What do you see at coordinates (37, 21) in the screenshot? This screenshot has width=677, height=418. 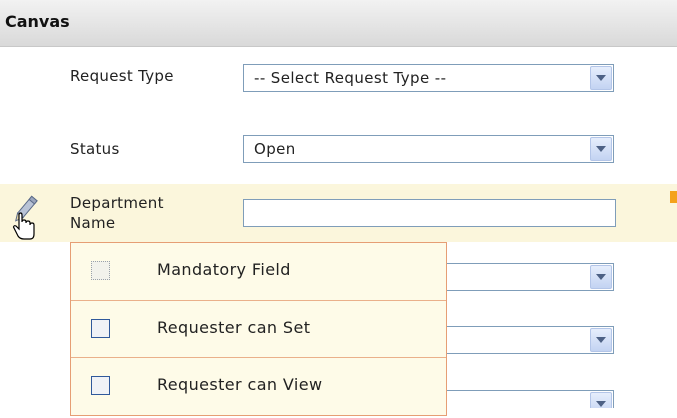 I see `canvas-title: Canvas` at bounding box center [37, 21].